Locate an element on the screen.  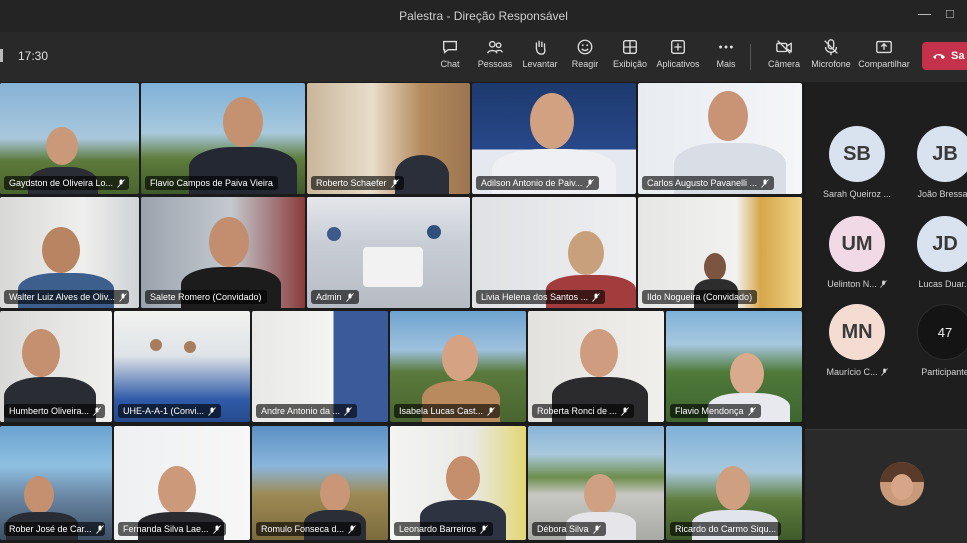
participants-overflow-button: 47 Participante is located at coordinates (936, 347).